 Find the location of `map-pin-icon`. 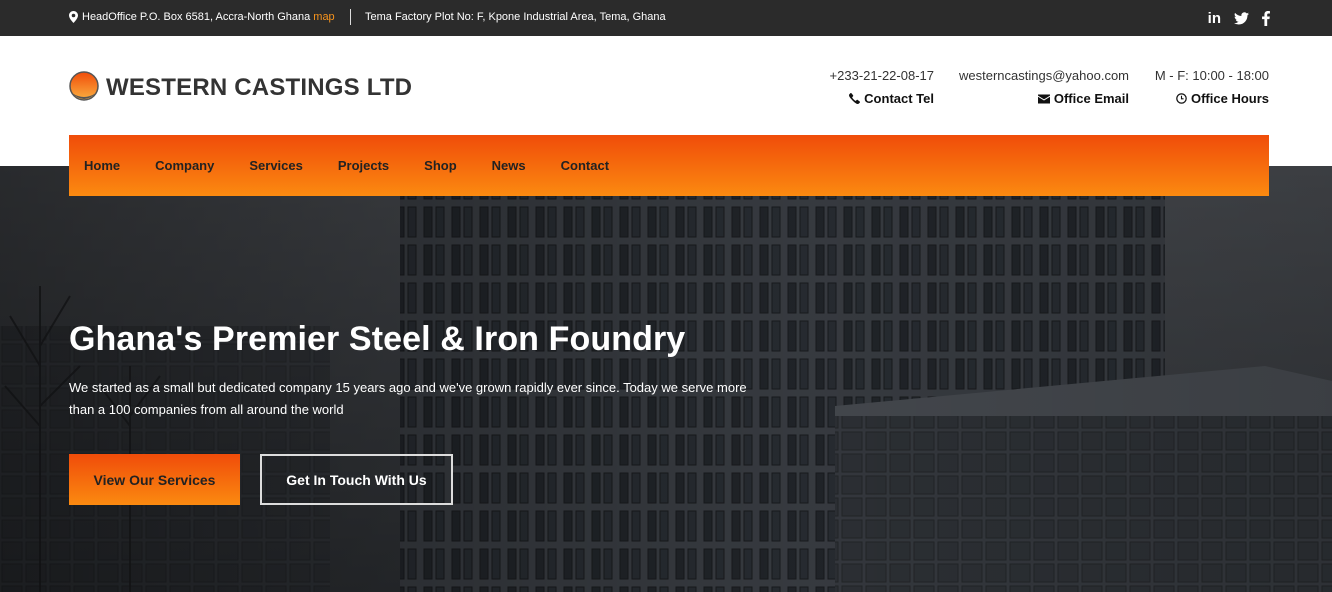

map-pin-icon is located at coordinates (73, 17).